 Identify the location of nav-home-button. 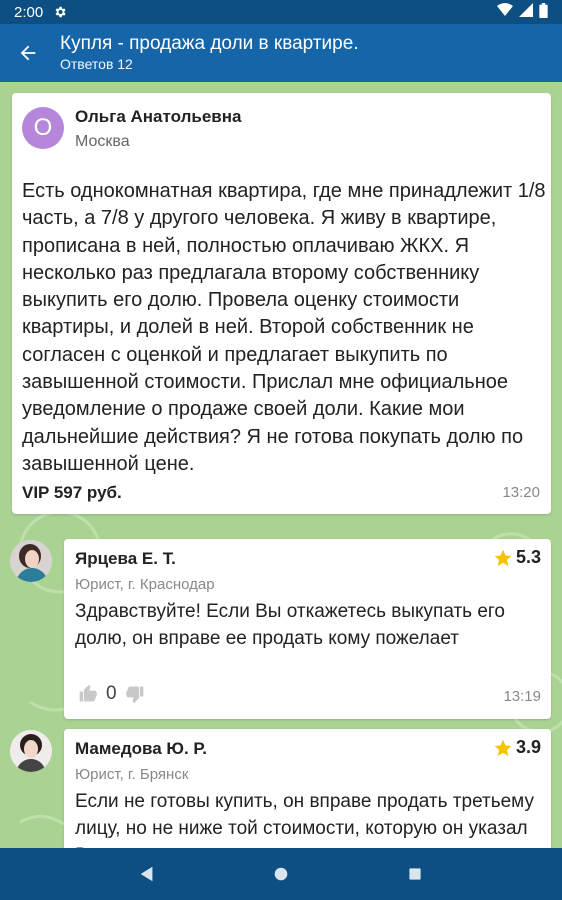
(281, 874).